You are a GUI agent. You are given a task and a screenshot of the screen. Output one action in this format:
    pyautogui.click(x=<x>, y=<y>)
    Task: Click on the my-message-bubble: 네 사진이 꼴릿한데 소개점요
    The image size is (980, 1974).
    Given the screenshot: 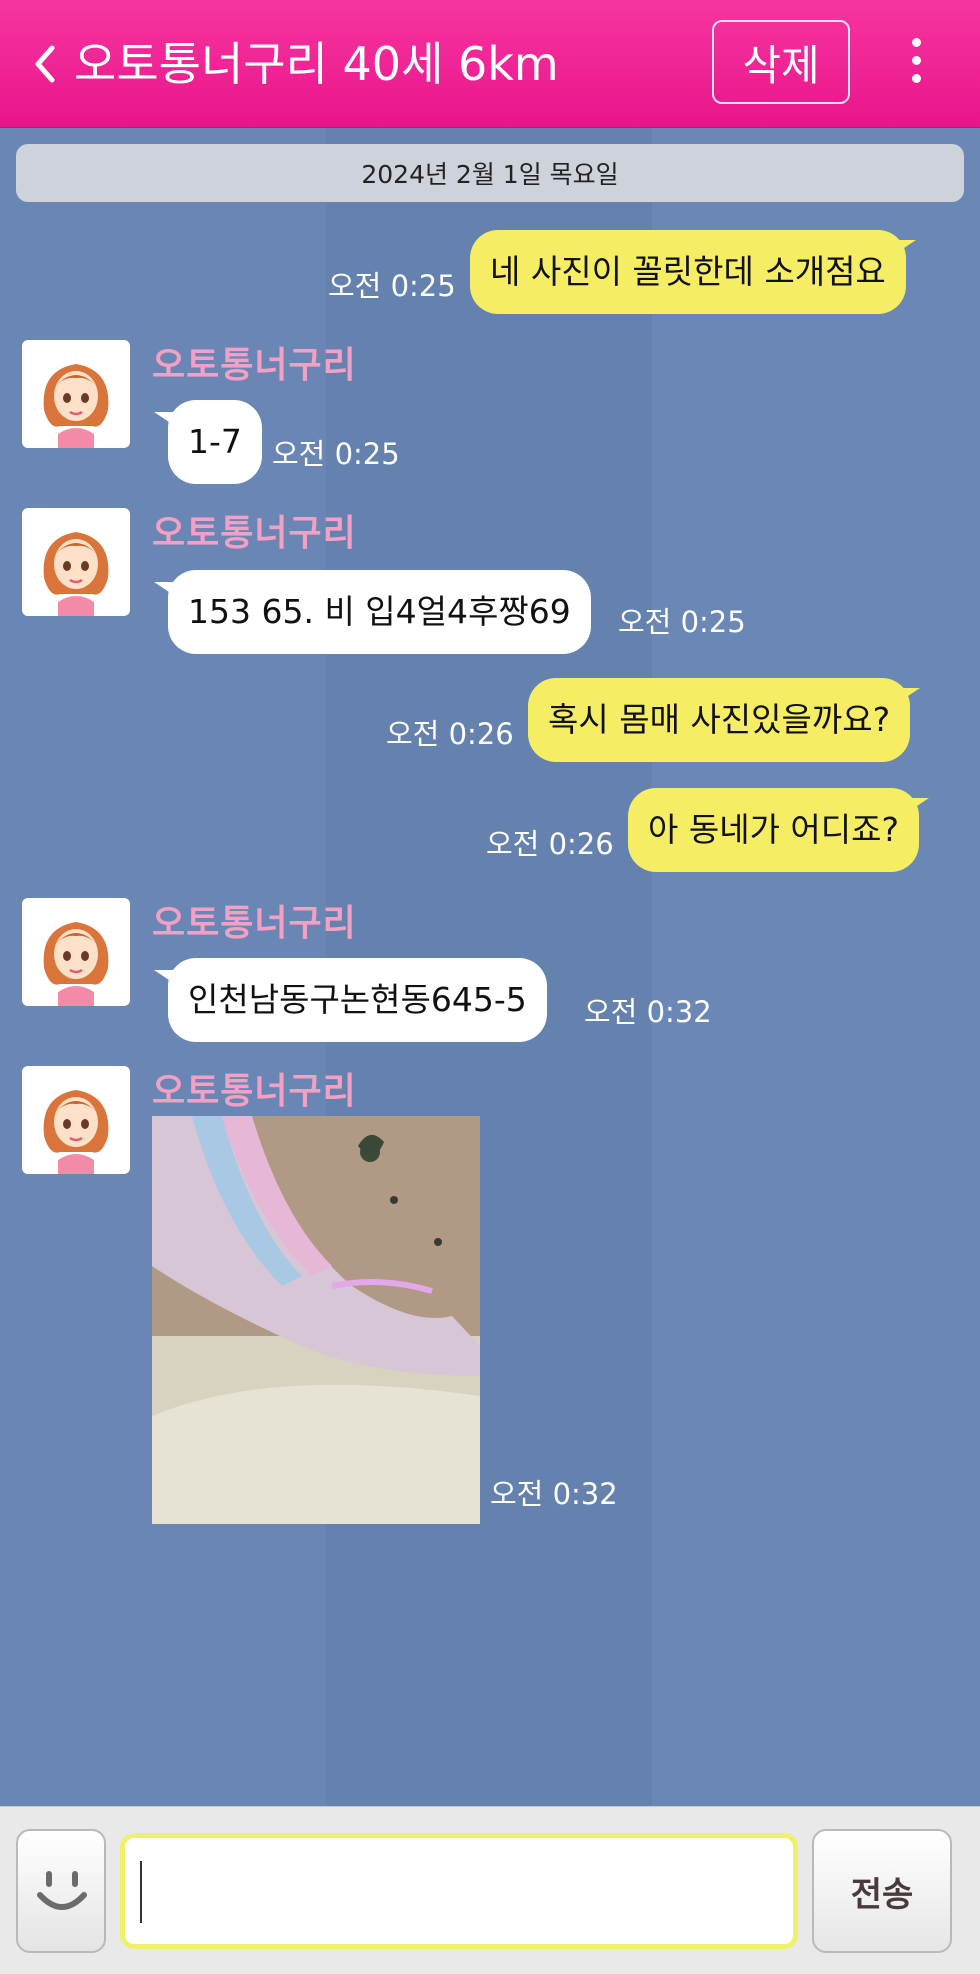 What is the action you would take?
    pyautogui.click(x=693, y=272)
    